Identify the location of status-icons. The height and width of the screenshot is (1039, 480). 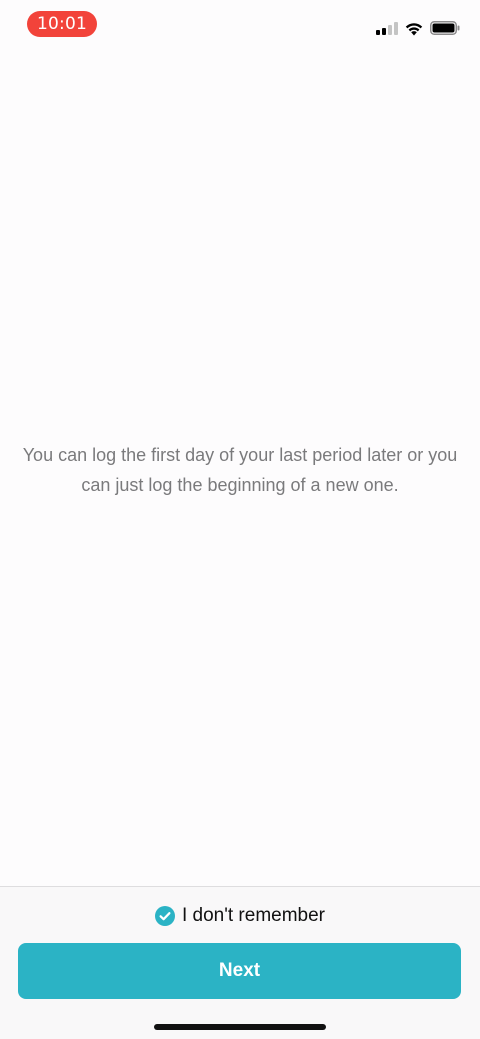
(418, 28).